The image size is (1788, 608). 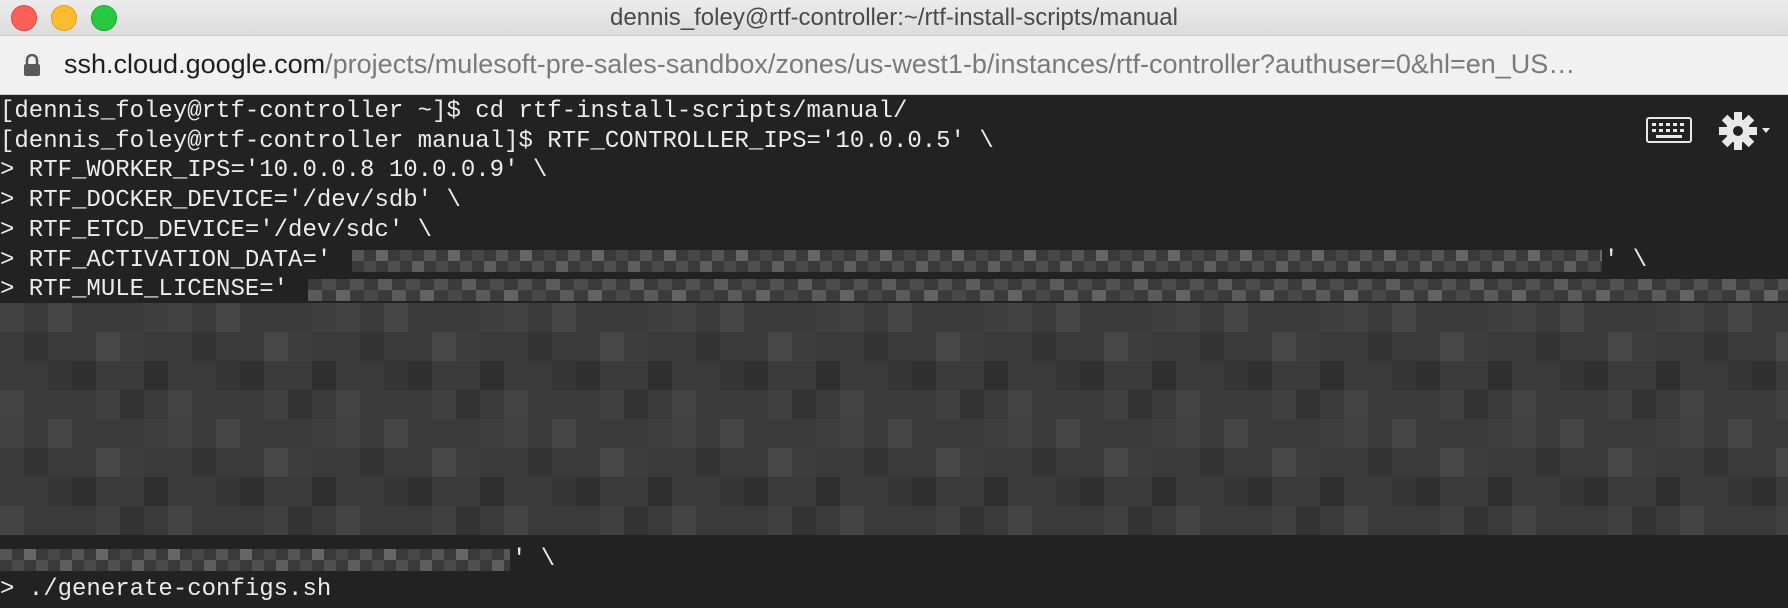 What do you see at coordinates (144, 289) in the screenshot?
I see `terminal-line: > RTF_MULE_LICENSE='` at bounding box center [144, 289].